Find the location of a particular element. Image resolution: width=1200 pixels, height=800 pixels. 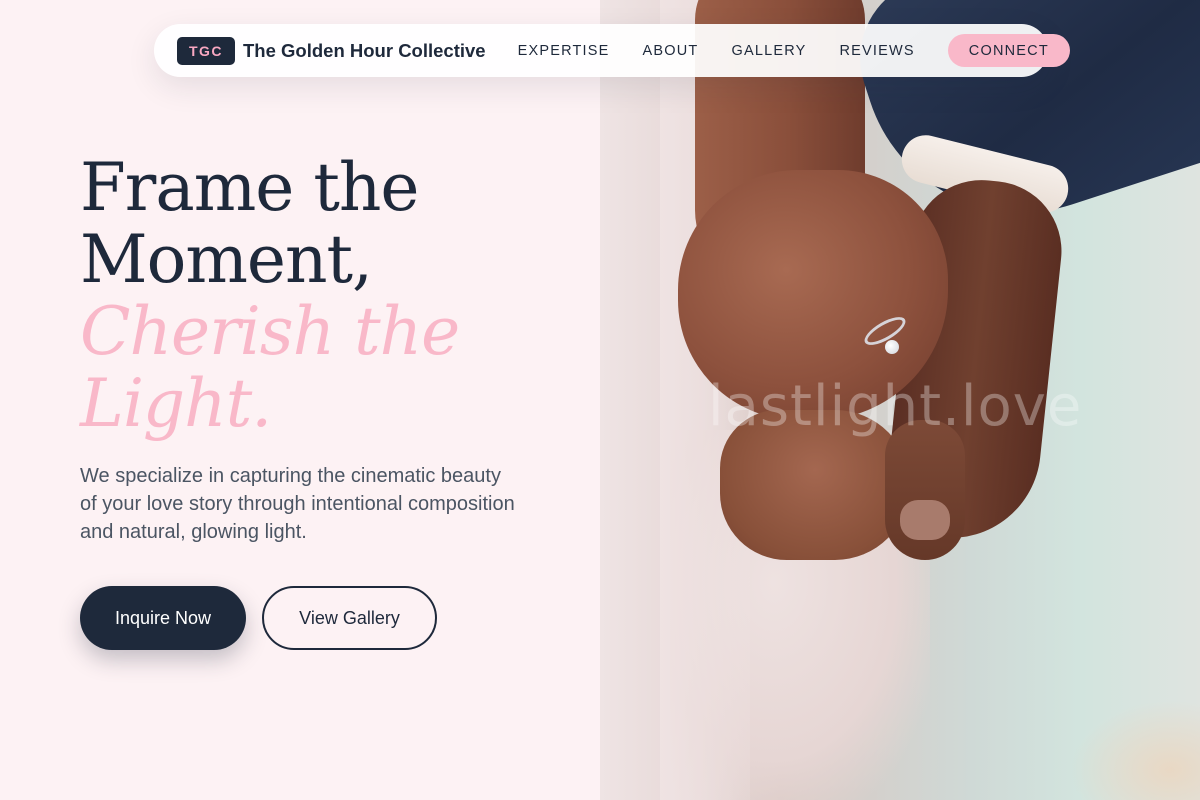

brand: TGC The Golden Hour Collective is located at coordinates (331, 50).